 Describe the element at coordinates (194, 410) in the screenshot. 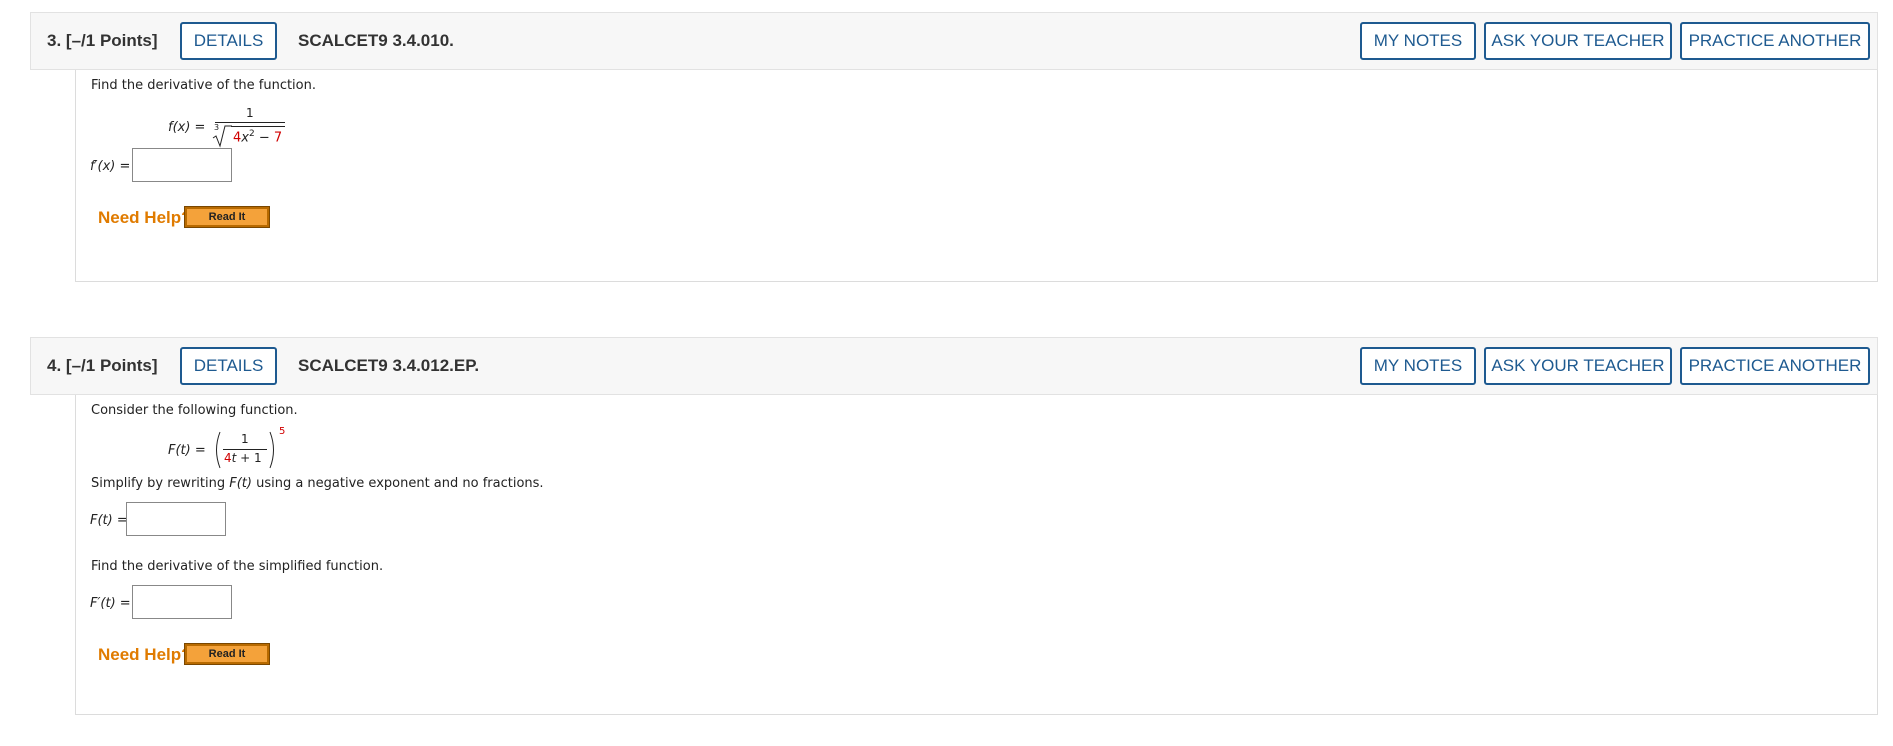

I see `question-prompt: Consider the following function.` at that location.